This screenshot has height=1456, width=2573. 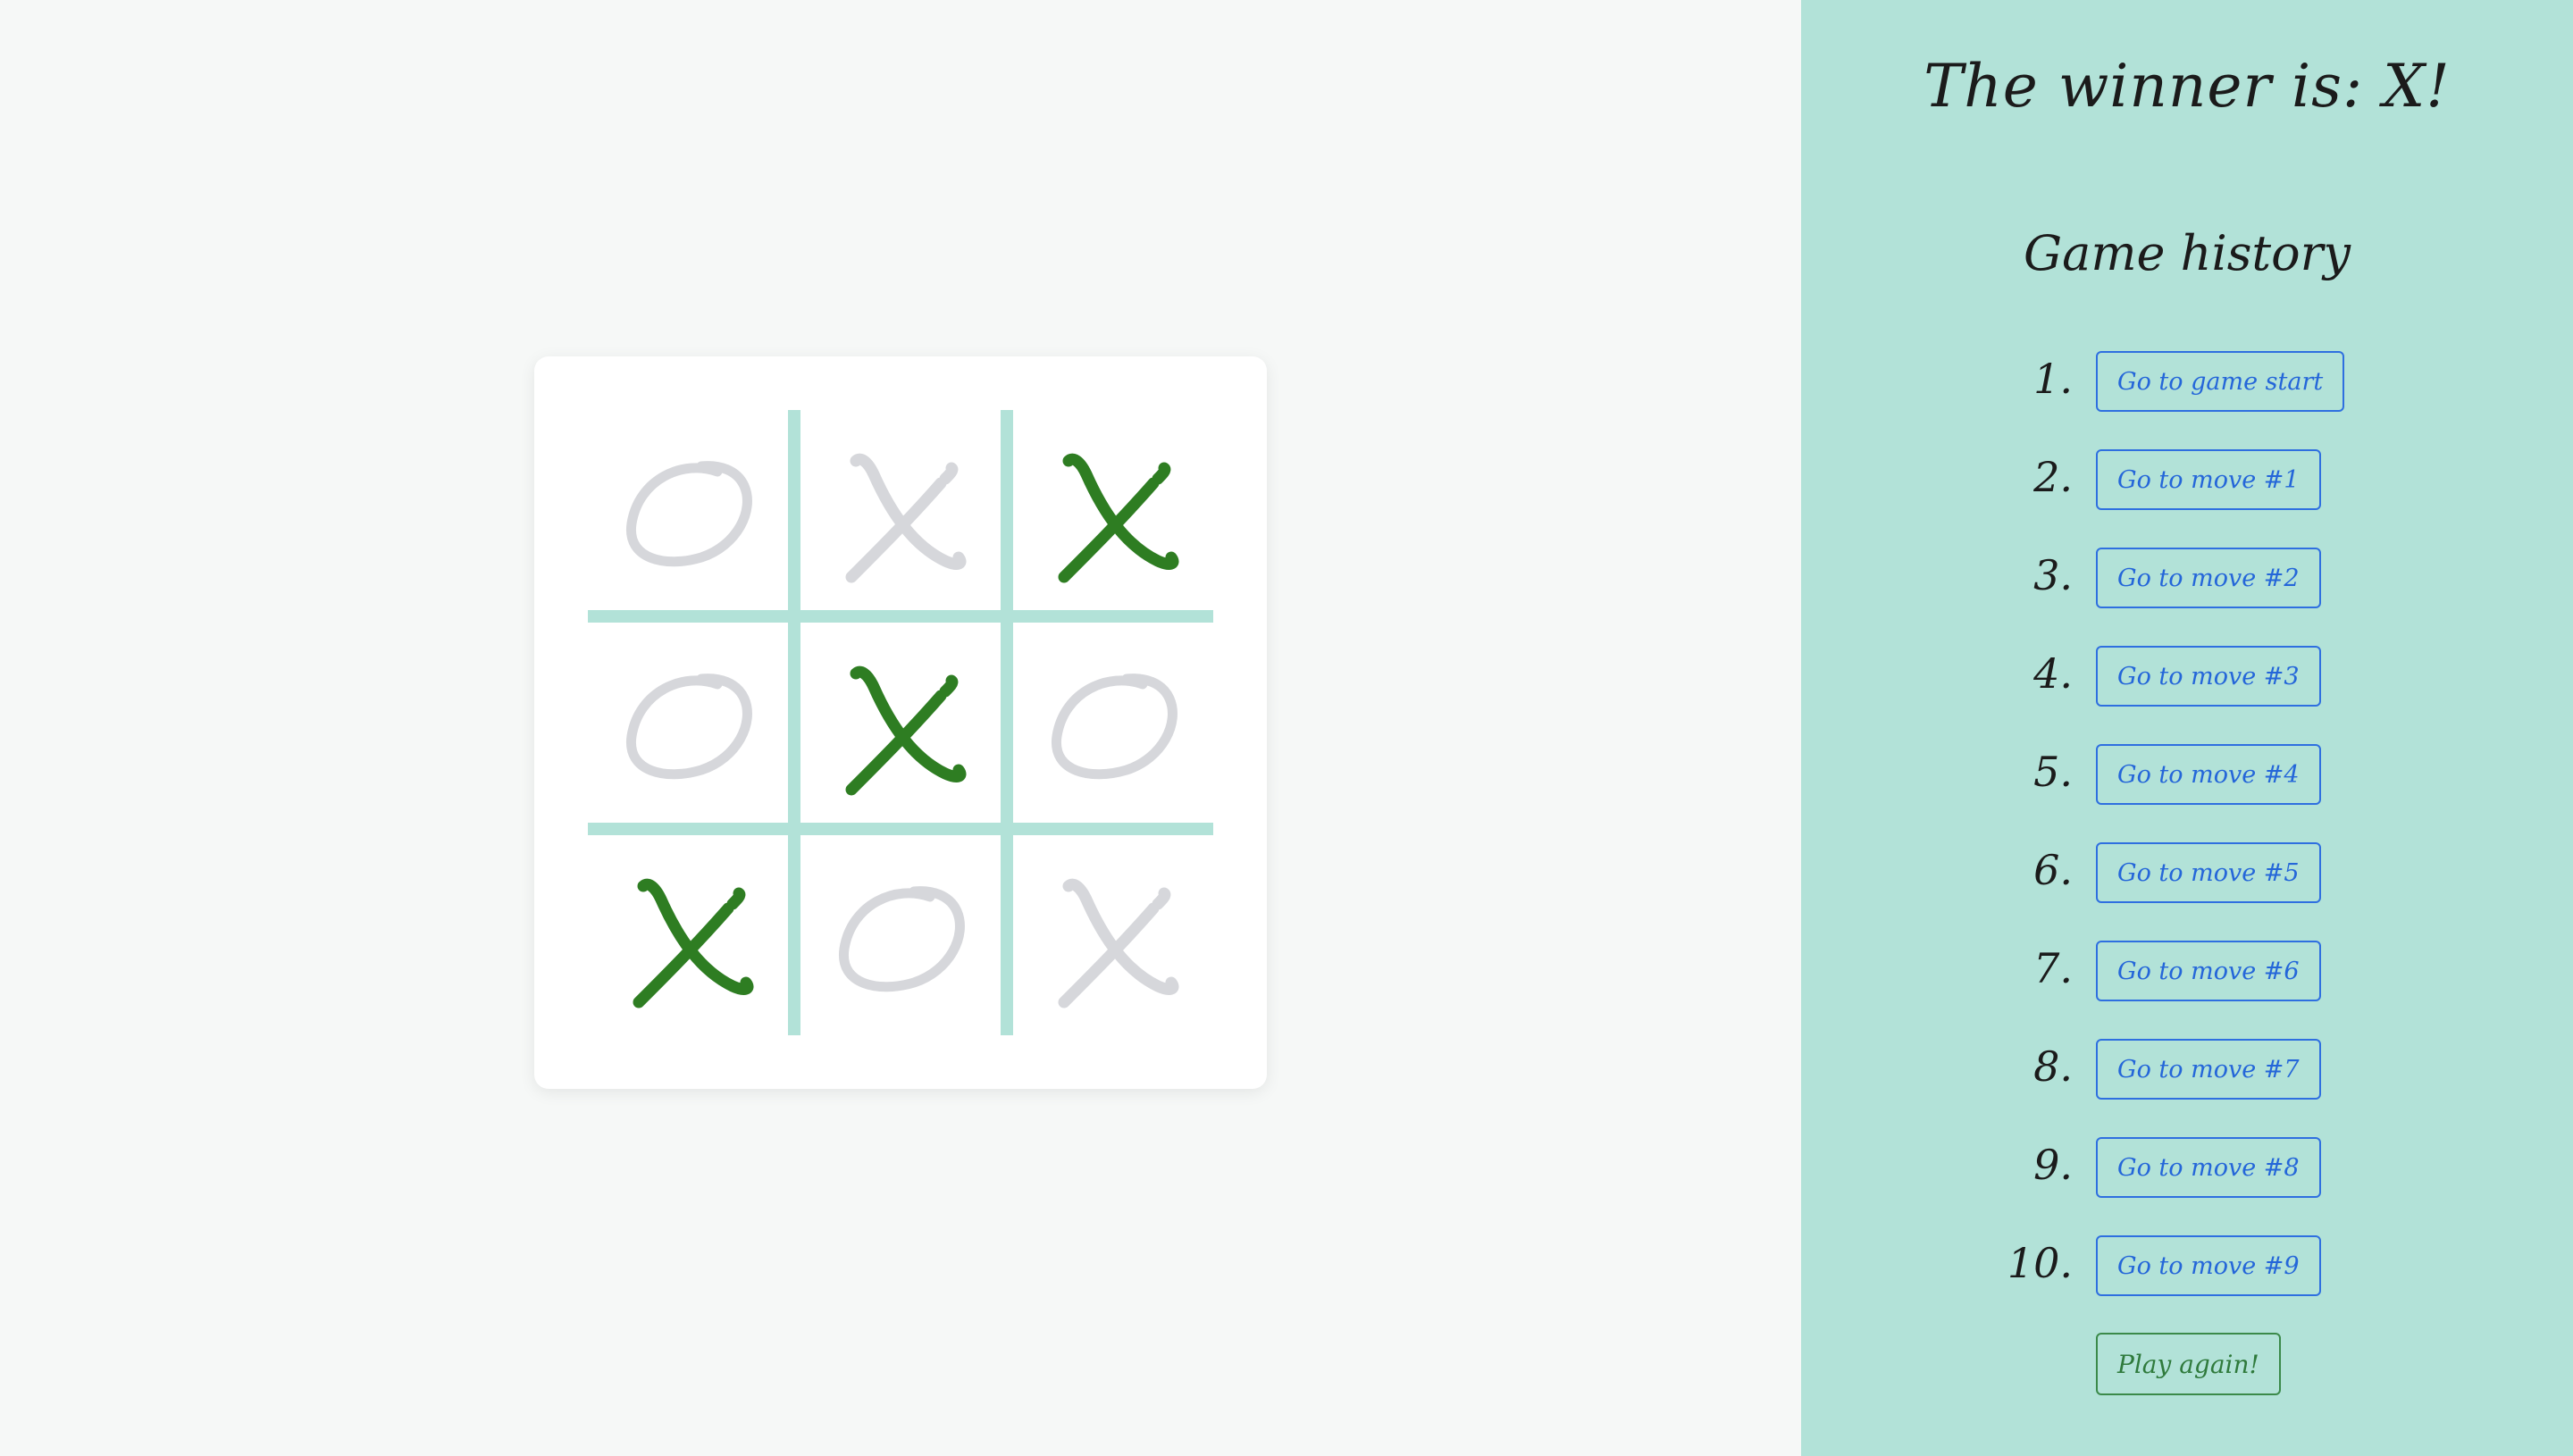 I want to click on history-jump-button: Go to move #9, so click(x=2208, y=1265).